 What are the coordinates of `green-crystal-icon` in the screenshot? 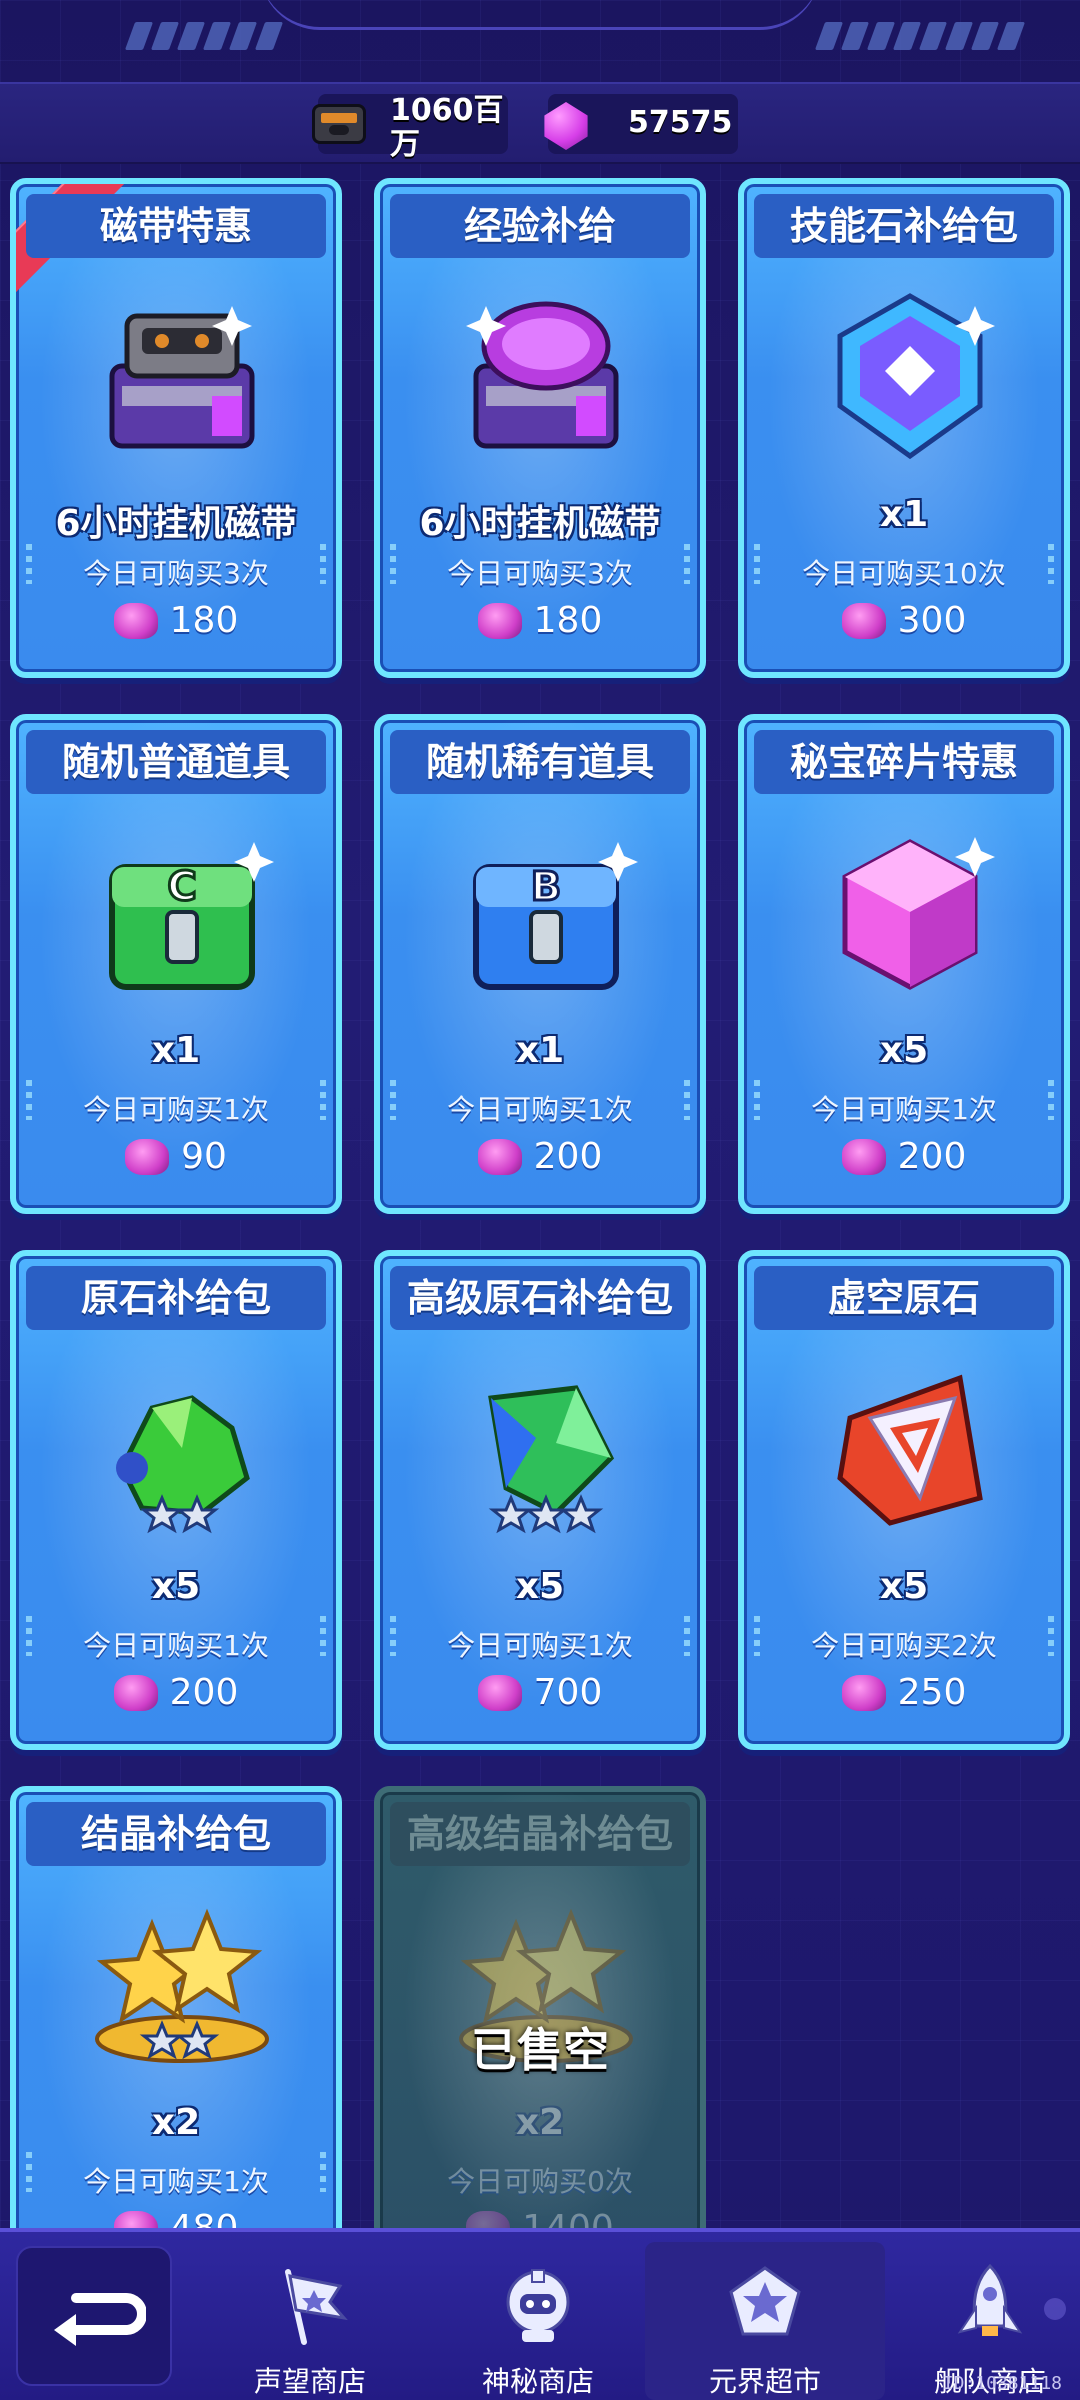 It's located at (546, 1448).